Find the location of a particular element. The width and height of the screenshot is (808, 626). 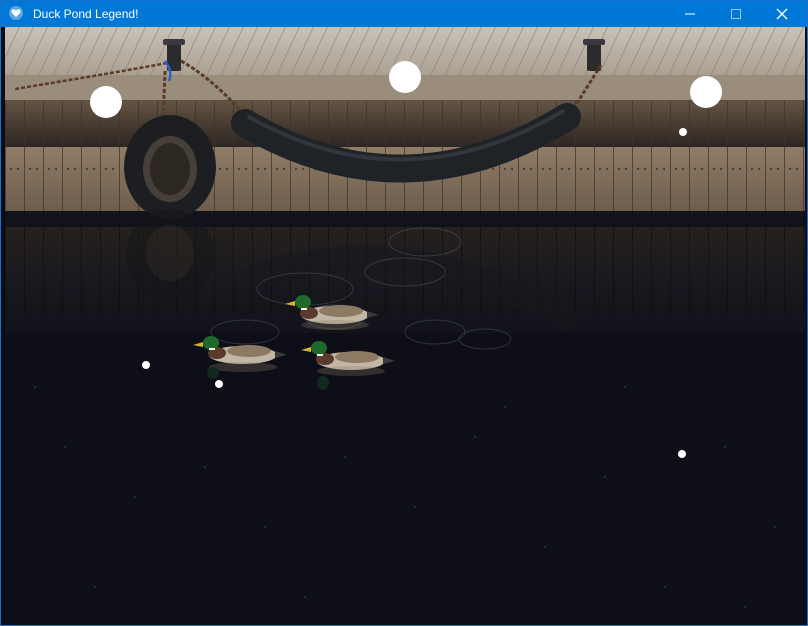

maximize-icon is located at coordinates (736, 14).